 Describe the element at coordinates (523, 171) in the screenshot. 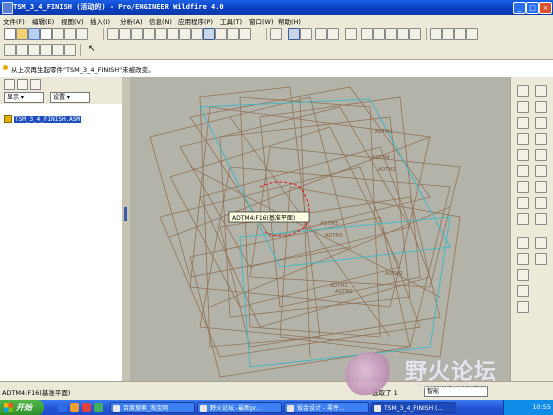

I see `sheetmetal-icon` at that location.